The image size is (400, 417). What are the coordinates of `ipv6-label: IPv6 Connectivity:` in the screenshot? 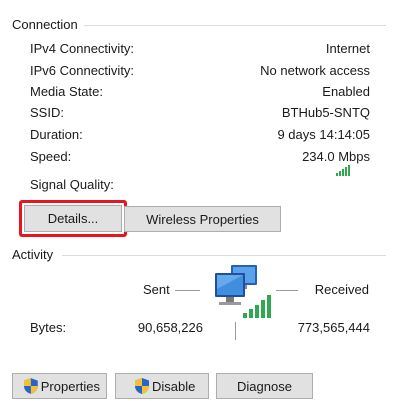 It's located at (82, 70).